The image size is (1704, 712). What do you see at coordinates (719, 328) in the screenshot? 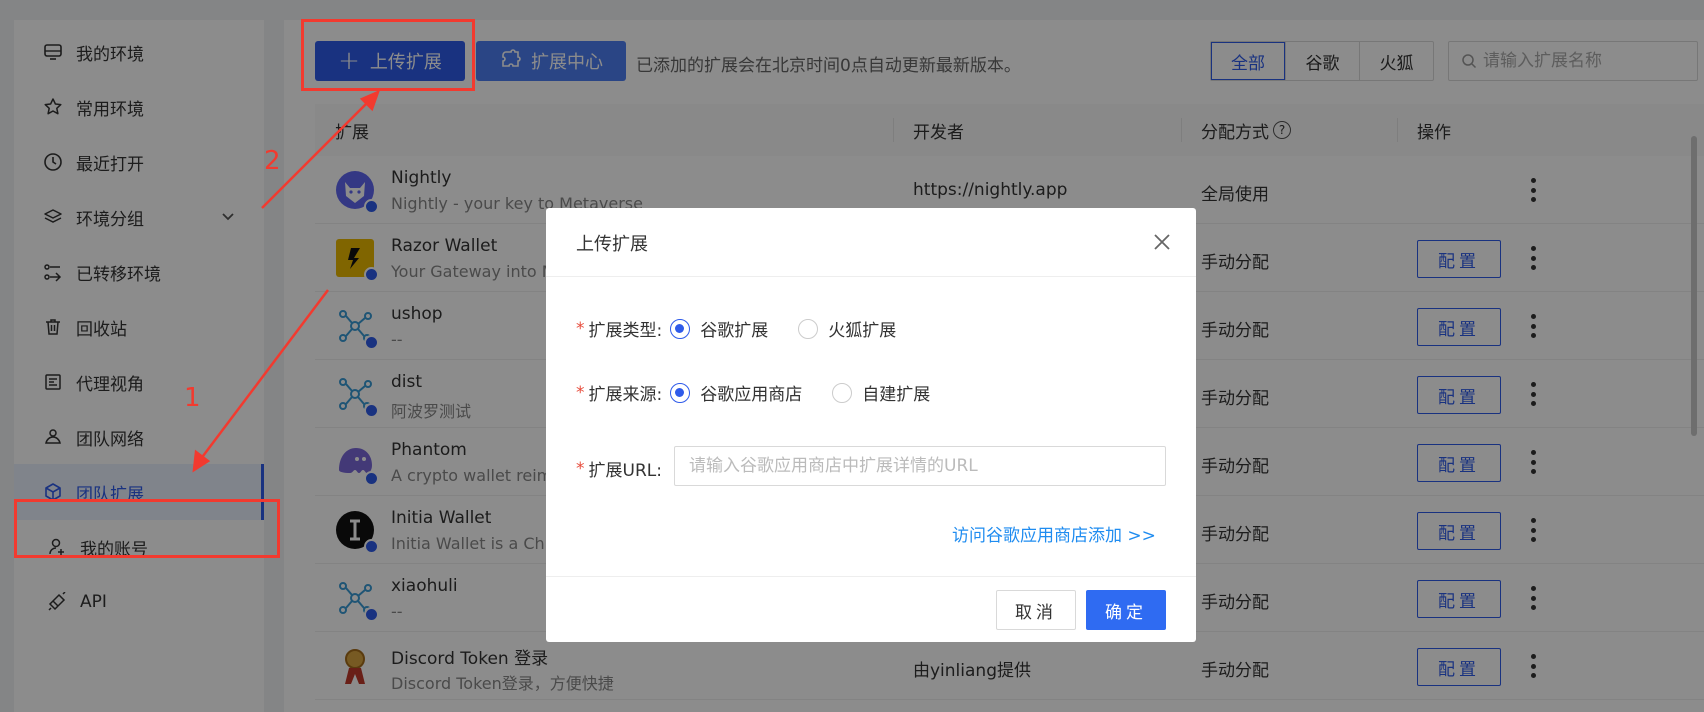
I see `radio-chrome-extension: 谷歌扩展` at bounding box center [719, 328].